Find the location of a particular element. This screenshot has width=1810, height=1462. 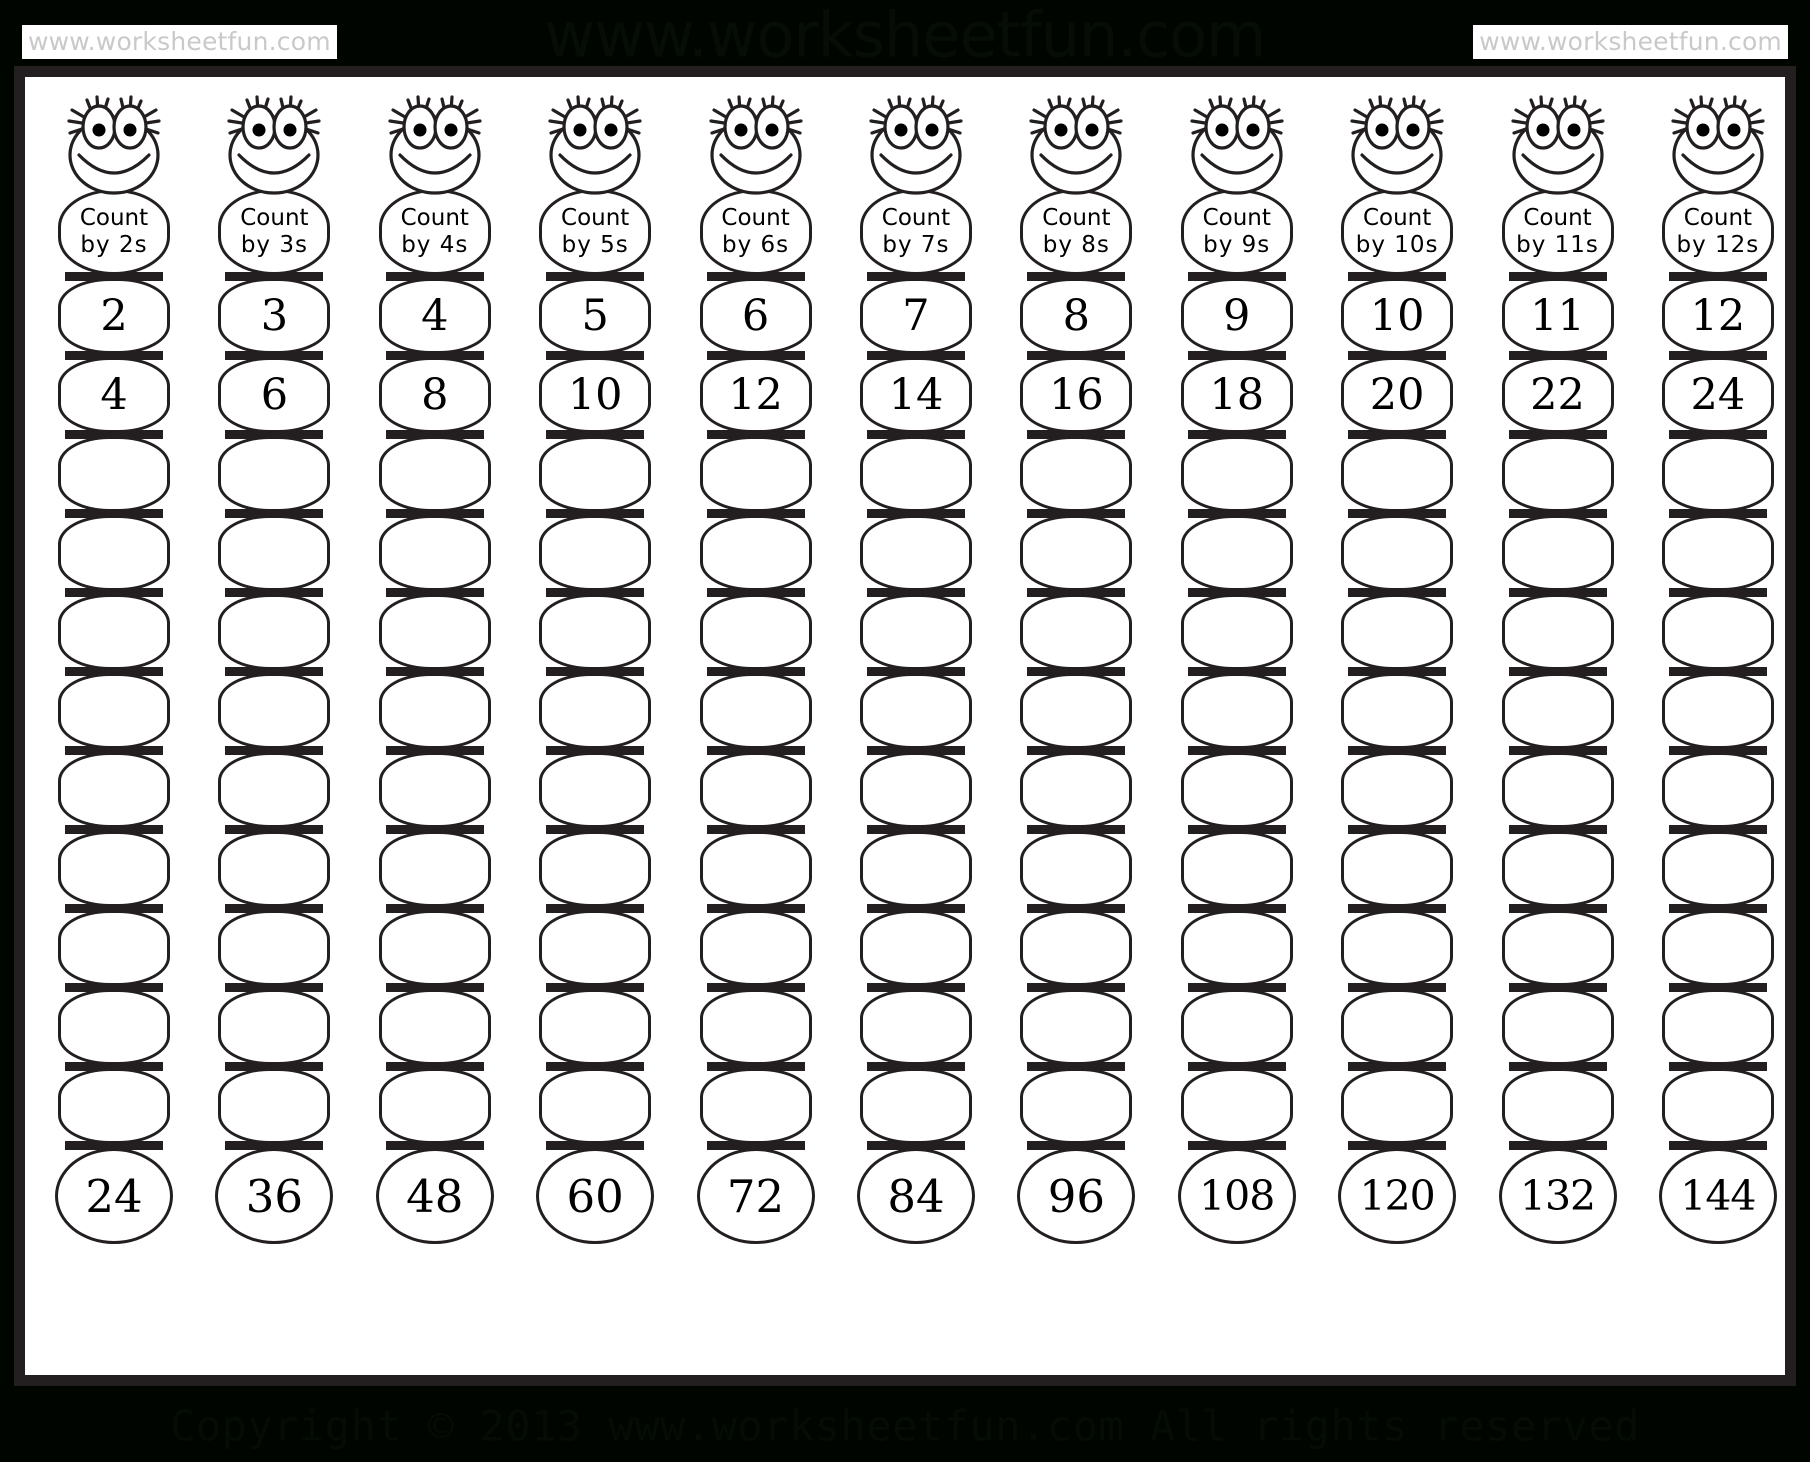

number-segment: 22 is located at coordinates (1557, 395).